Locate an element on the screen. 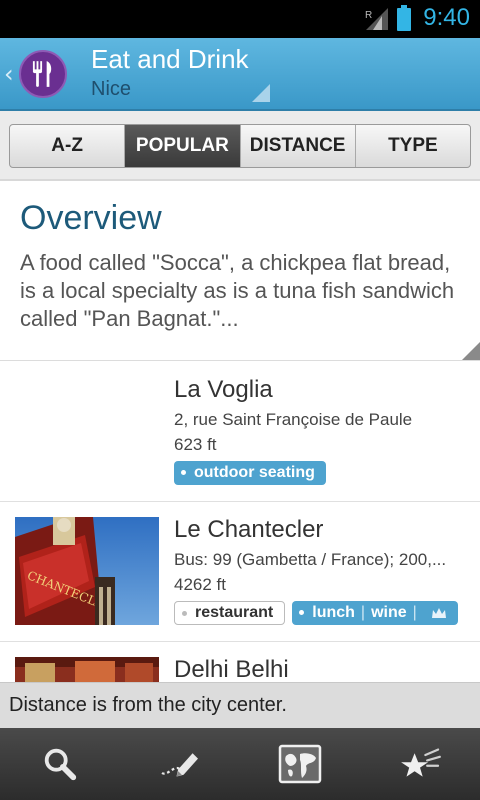 The width and height of the screenshot is (480, 800). place-tags: outdoor seating is located at coordinates (250, 473).